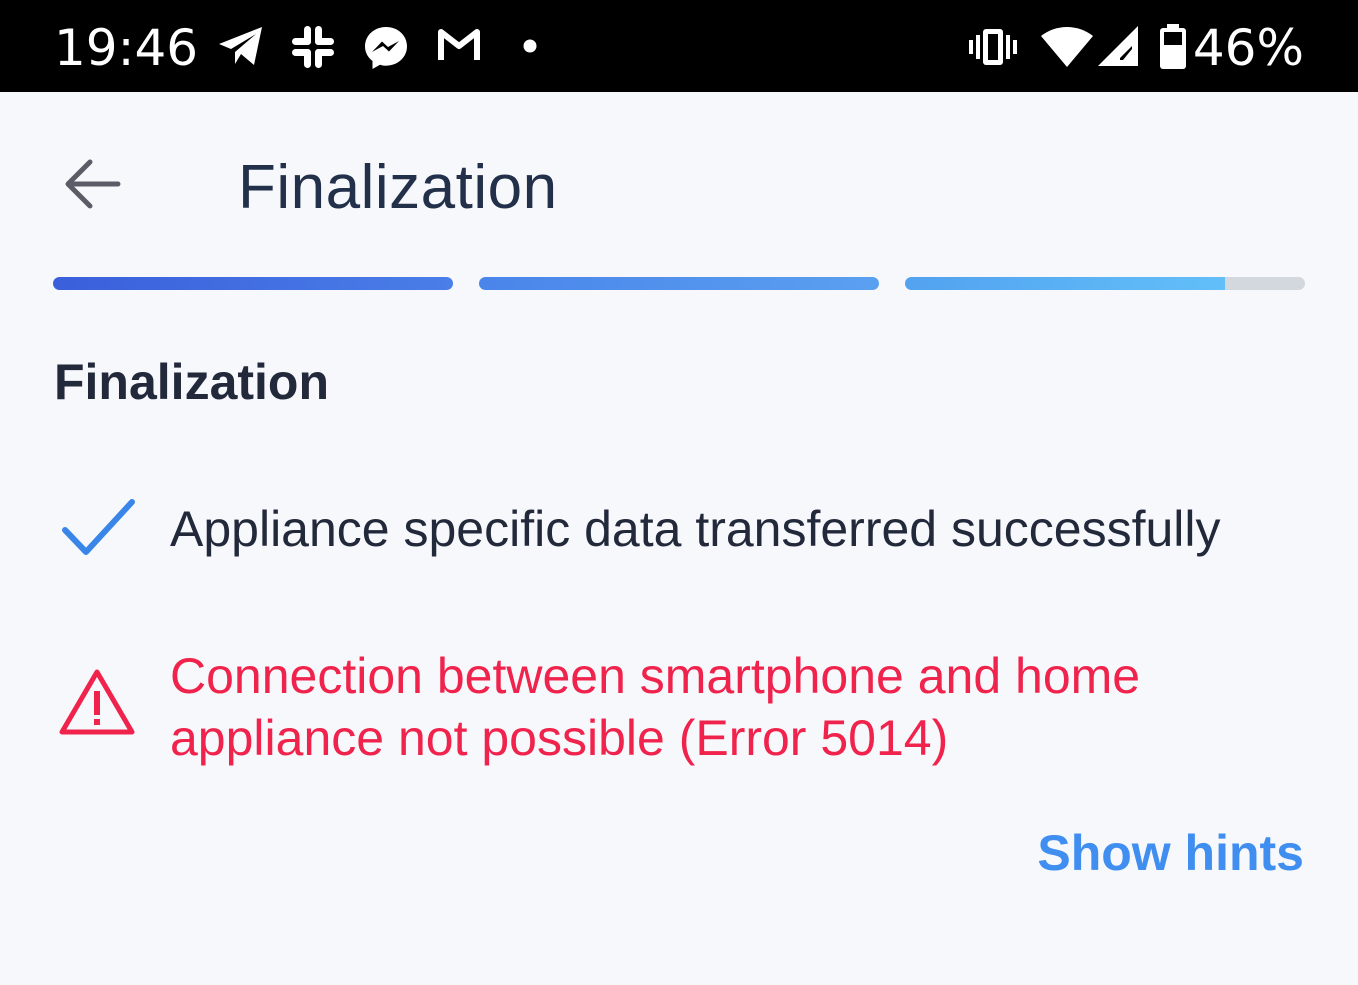 The width and height of the screenshot is (1358, 985). What do you see at coordinates (1170, 853) in the screenshot?
I see `show-hints-button: Show hints` at bounding box center [1170, 853].